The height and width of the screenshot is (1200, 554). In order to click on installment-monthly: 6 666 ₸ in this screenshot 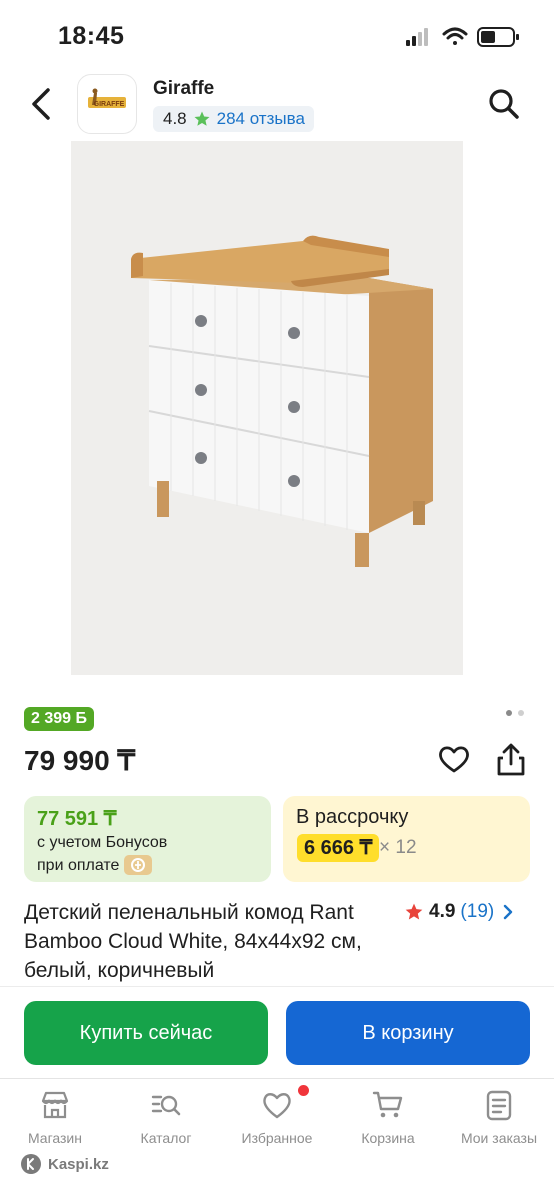, I will do `click(338, 848)`.